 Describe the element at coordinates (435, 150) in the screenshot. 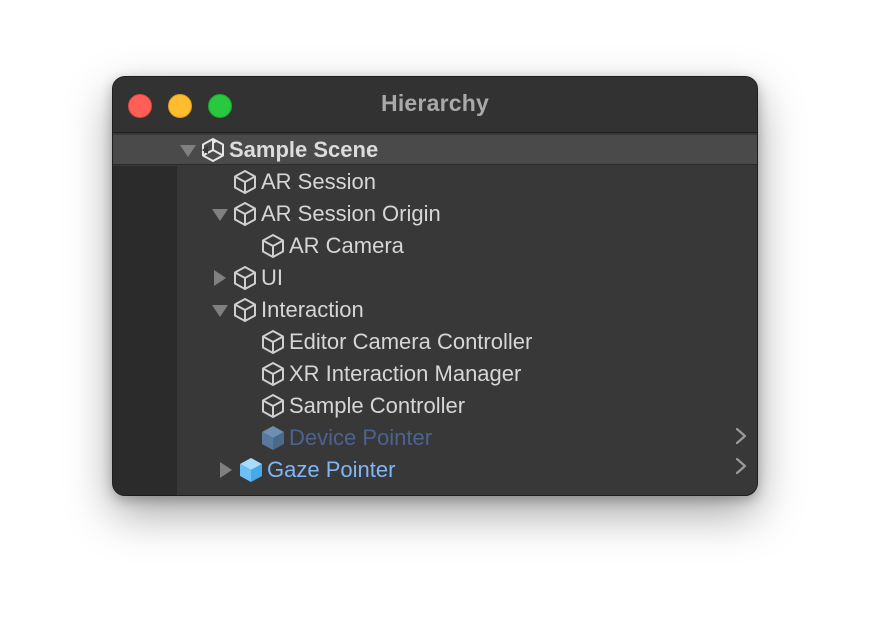

I see `scene-row: Sample Scene` at that location.